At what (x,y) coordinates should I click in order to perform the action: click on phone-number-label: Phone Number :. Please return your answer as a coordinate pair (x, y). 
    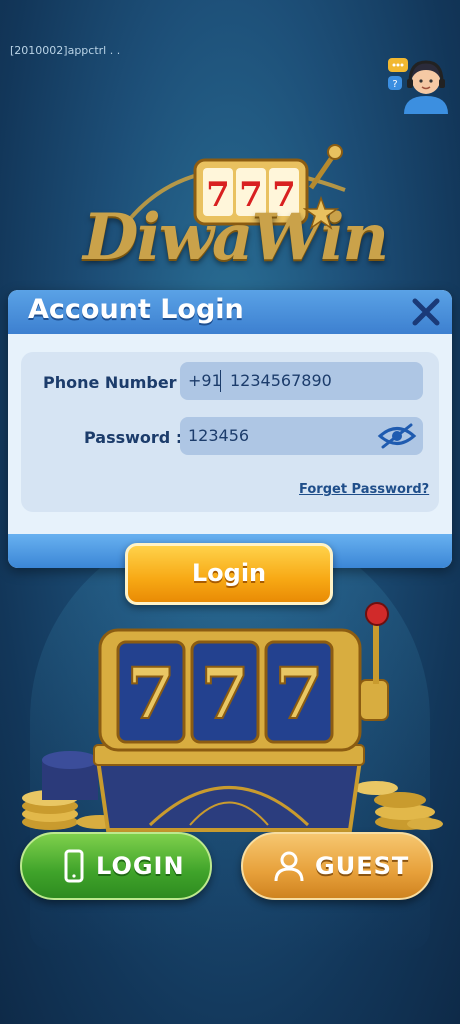
    Looking at the image, I should click on (116, 382).